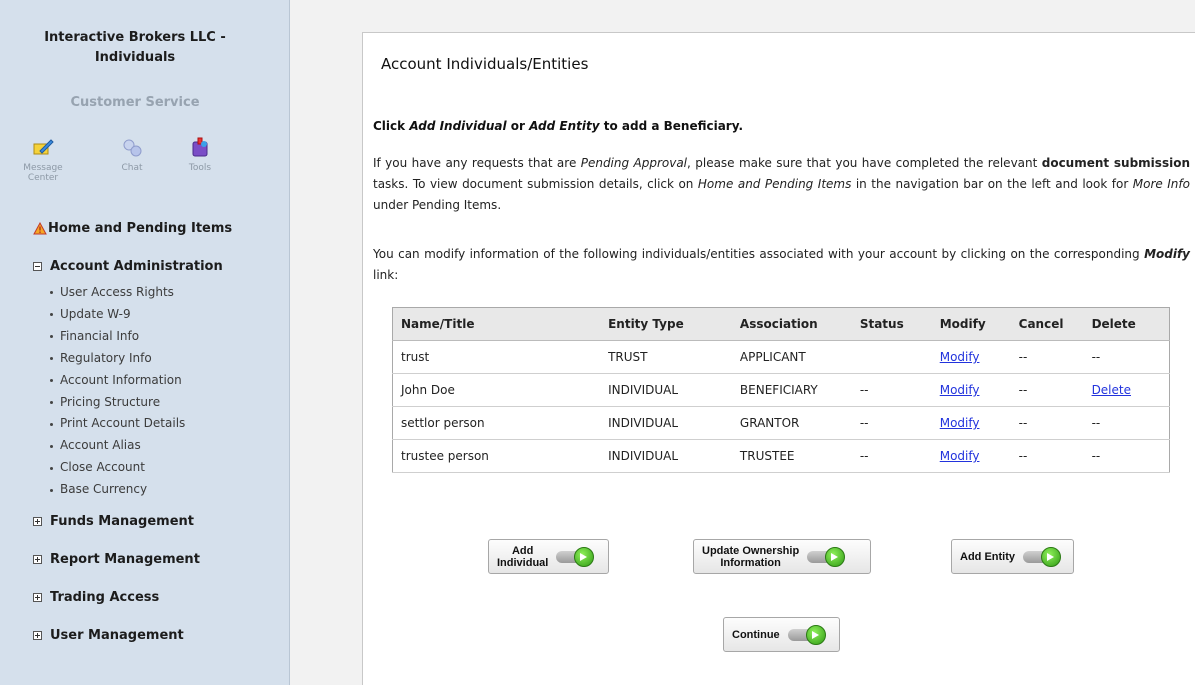  What do you see at coordinates (117, 381) in the screenshot?
I see `sidebar-item-account-information: Account Information` at bounding box center [117, 381].